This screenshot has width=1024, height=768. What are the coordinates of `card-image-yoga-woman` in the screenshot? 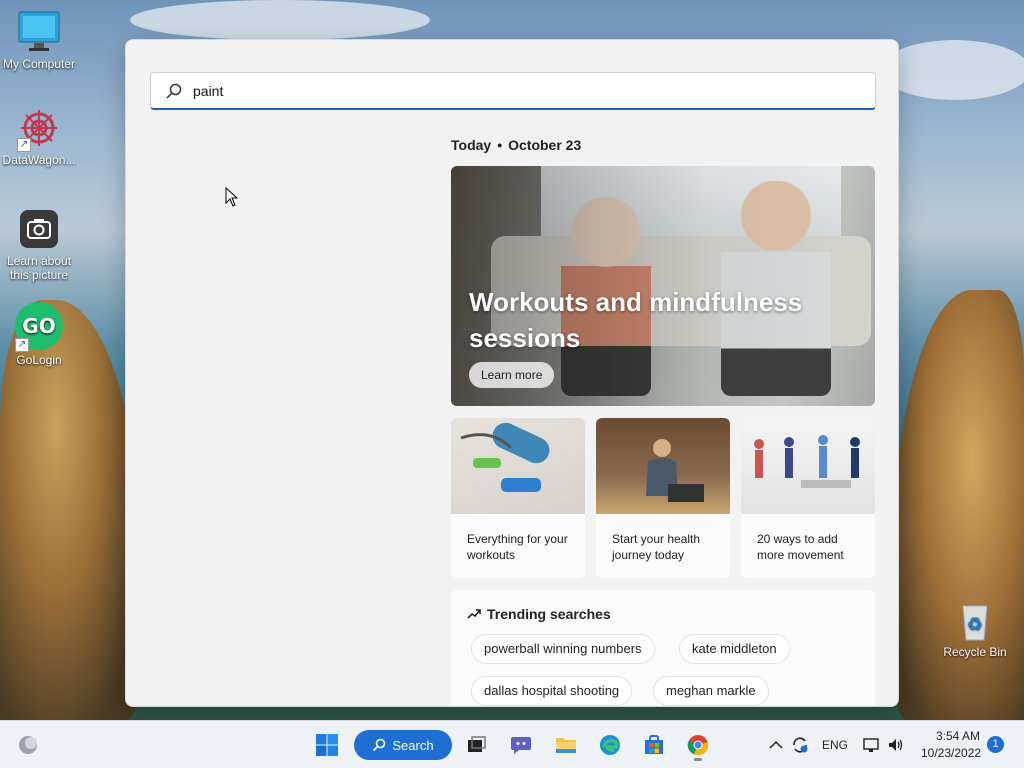 It's located at (663, 466).